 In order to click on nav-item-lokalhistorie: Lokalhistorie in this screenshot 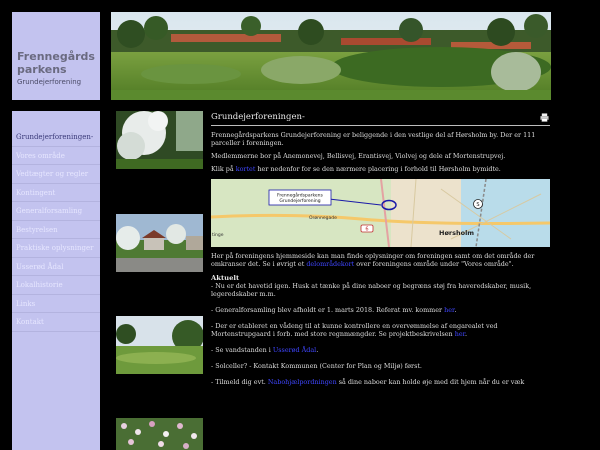, I will do `click(56, 285)`.